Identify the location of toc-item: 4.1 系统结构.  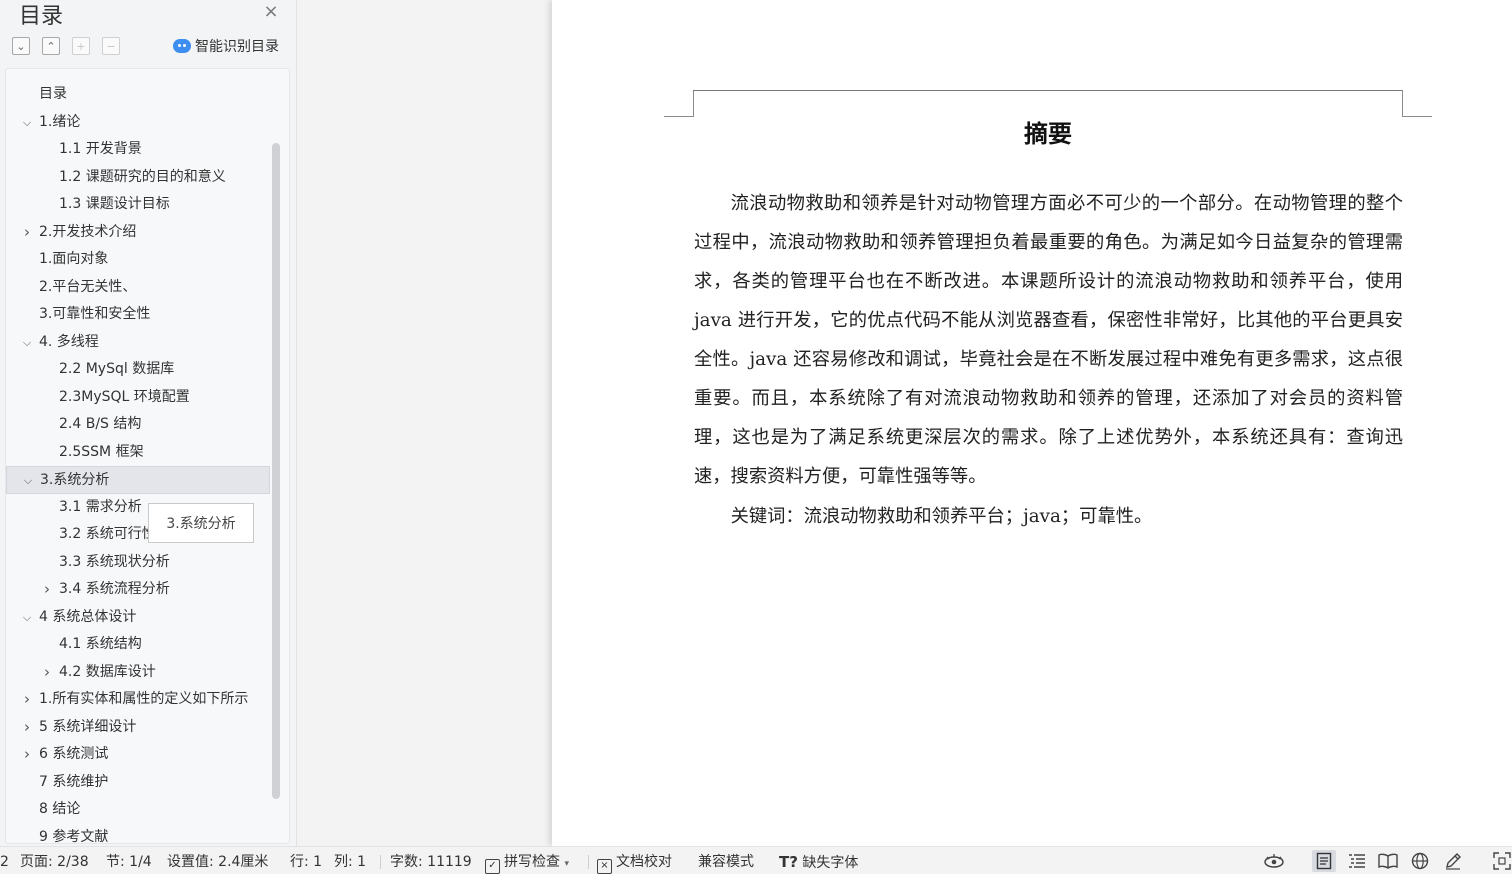
(138, 645).